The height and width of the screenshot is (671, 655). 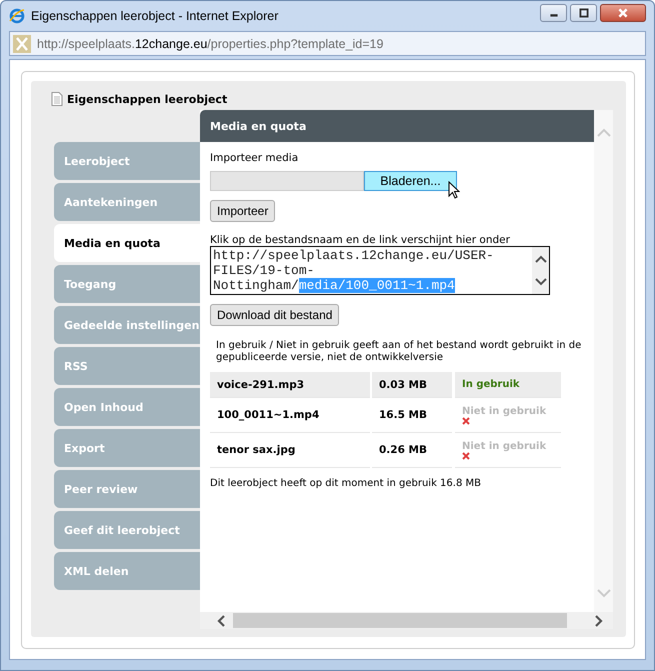 What do you see at coordinates (127, 202) in the screenshot?
I see `sidebar-tab: Aantekeningen` at bounding box center [127, 202].